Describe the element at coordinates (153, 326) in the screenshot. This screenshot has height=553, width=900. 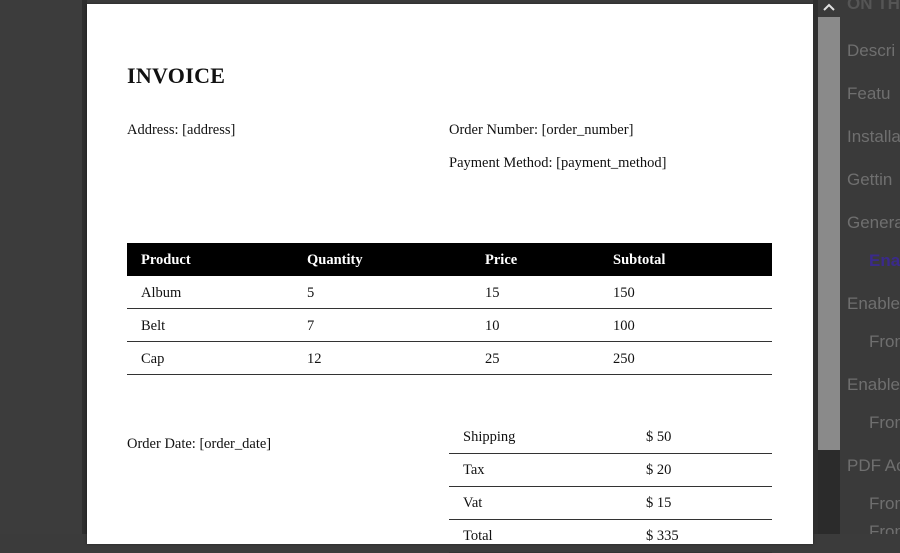
I see `table-cell: Belt` at that location.